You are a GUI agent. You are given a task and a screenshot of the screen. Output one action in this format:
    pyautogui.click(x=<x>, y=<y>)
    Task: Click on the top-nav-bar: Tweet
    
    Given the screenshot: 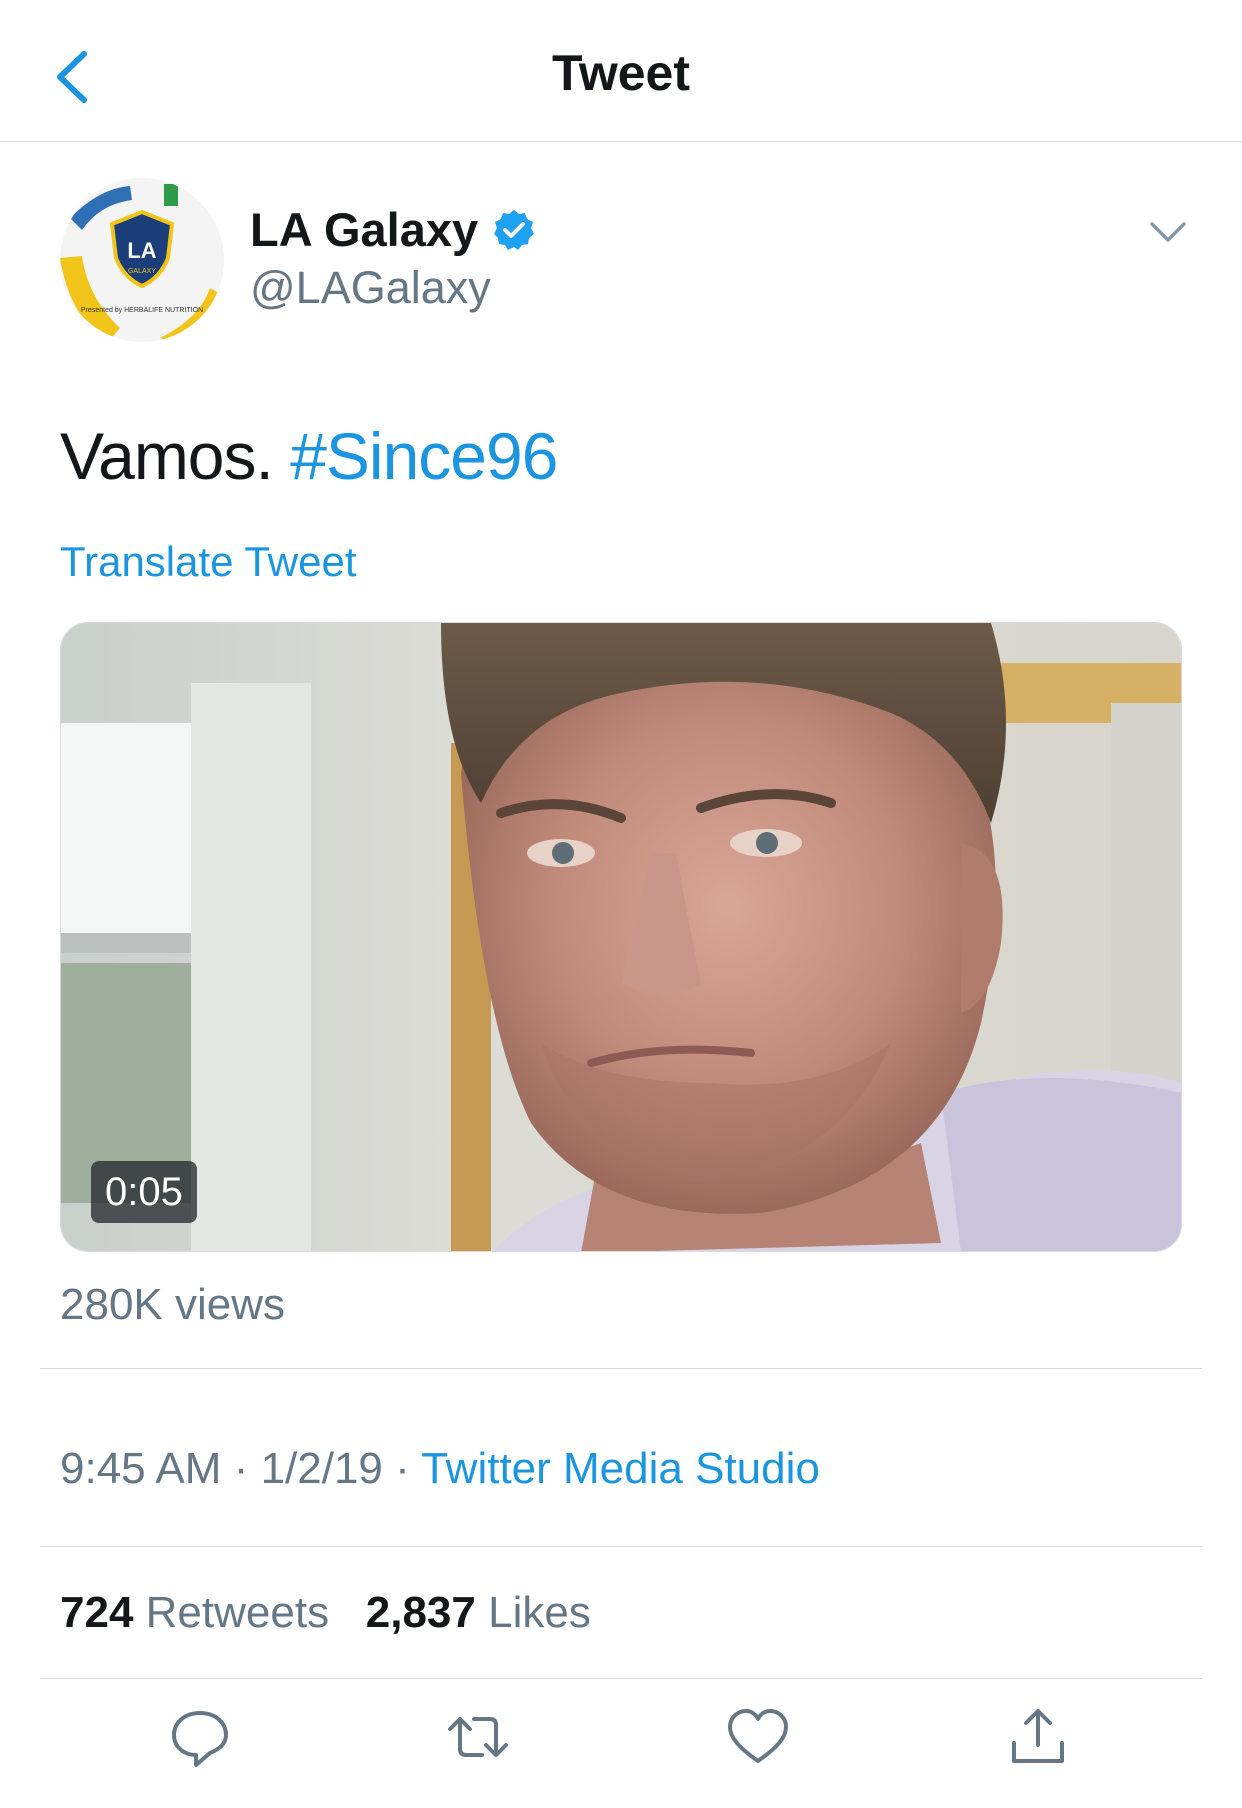 What is the action you would take?
    pyautogui.click(x=621, y=71)
    